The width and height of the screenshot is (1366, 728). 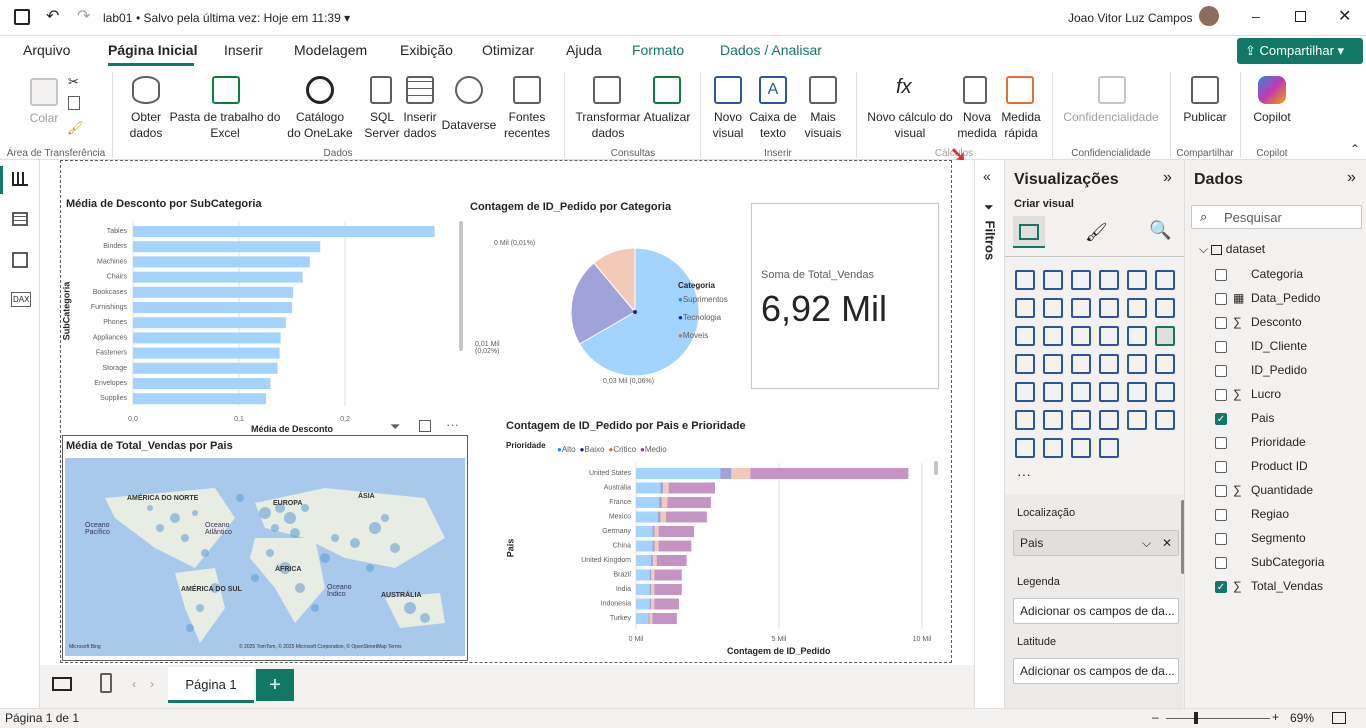 What do you see at coordinates (728, 125) in the screenshot?
I see `new-visual-button: Novo visual` at bounding box center [728, 125].